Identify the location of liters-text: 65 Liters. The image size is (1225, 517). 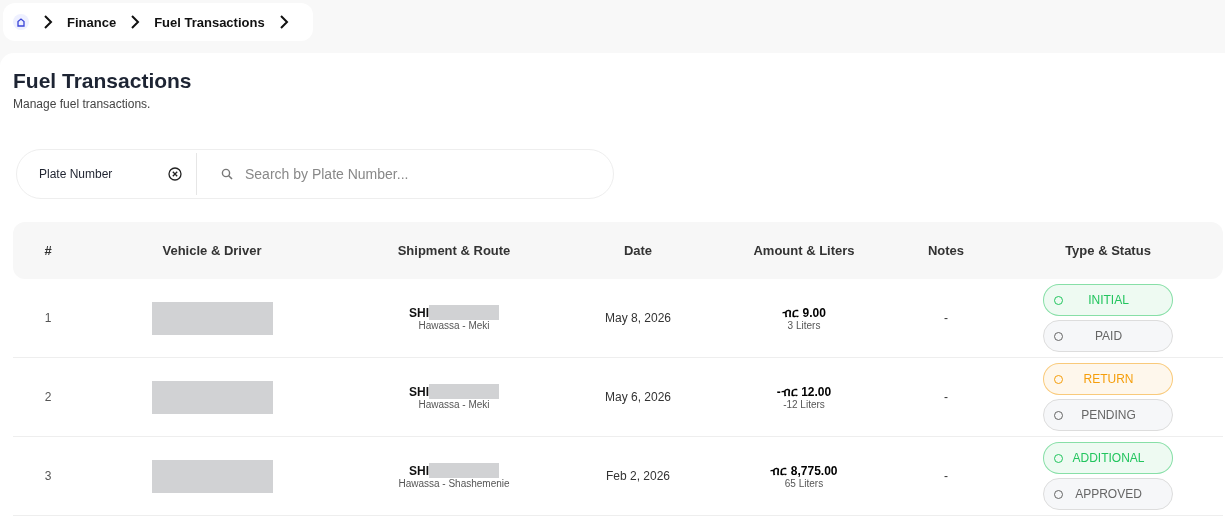
(804, 483).